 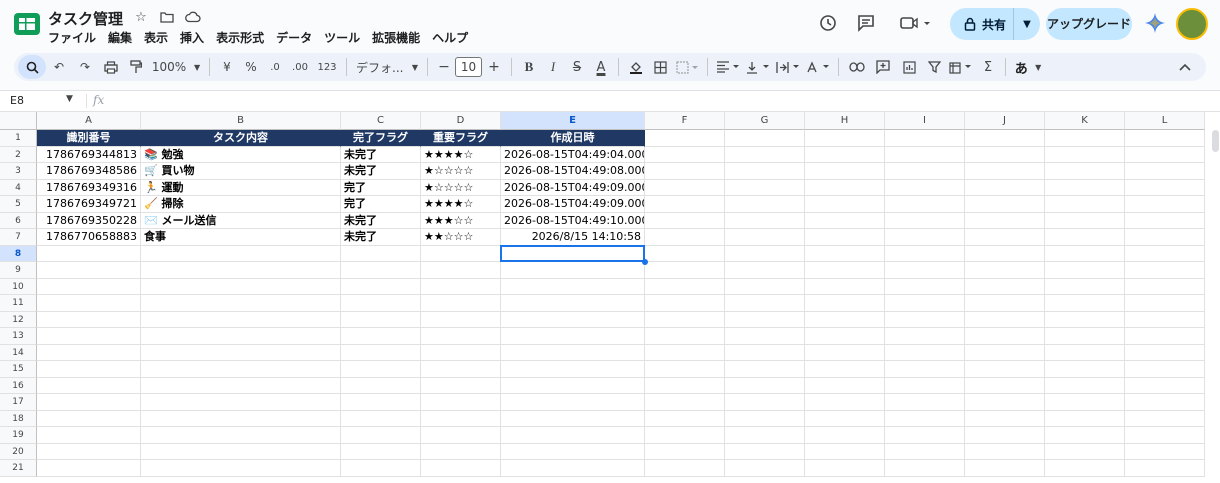 I want to click on table-cell-task: 🏃 運動, so click(x=241, y=187).